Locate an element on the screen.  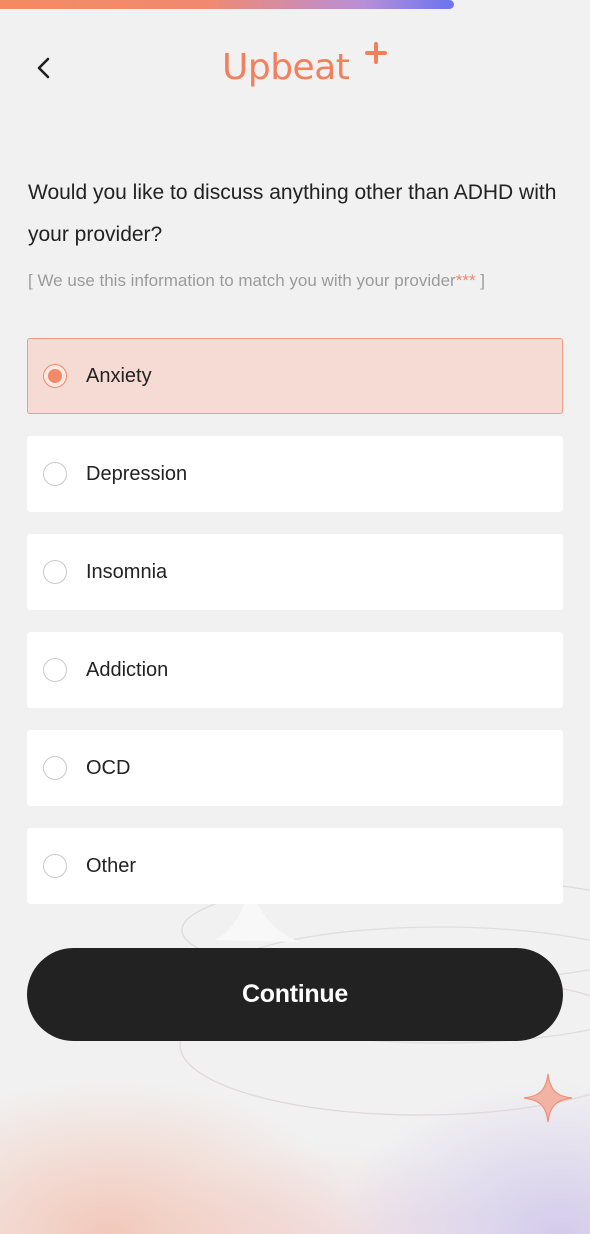
option-label: Addiction is located at coordinates (127, 669).